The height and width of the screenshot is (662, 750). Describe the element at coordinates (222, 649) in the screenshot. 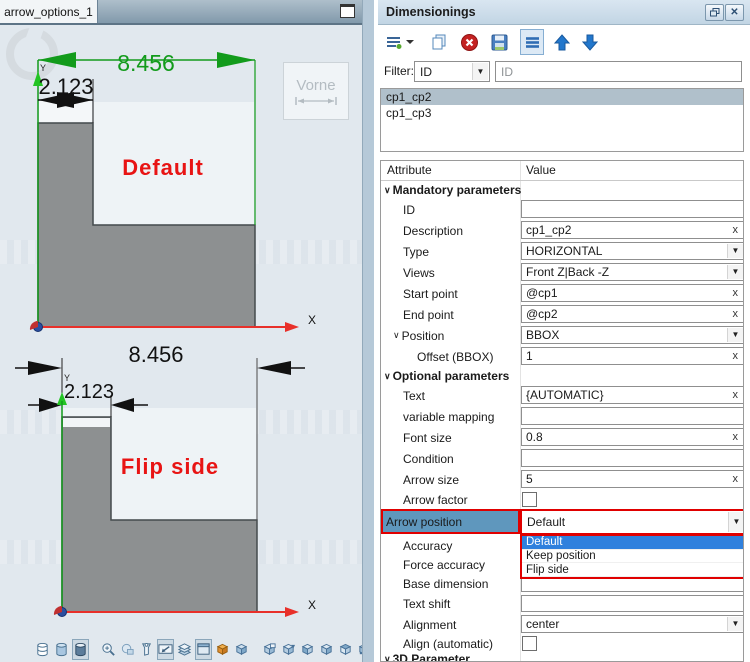

I see `solid-view-icon` at that location.